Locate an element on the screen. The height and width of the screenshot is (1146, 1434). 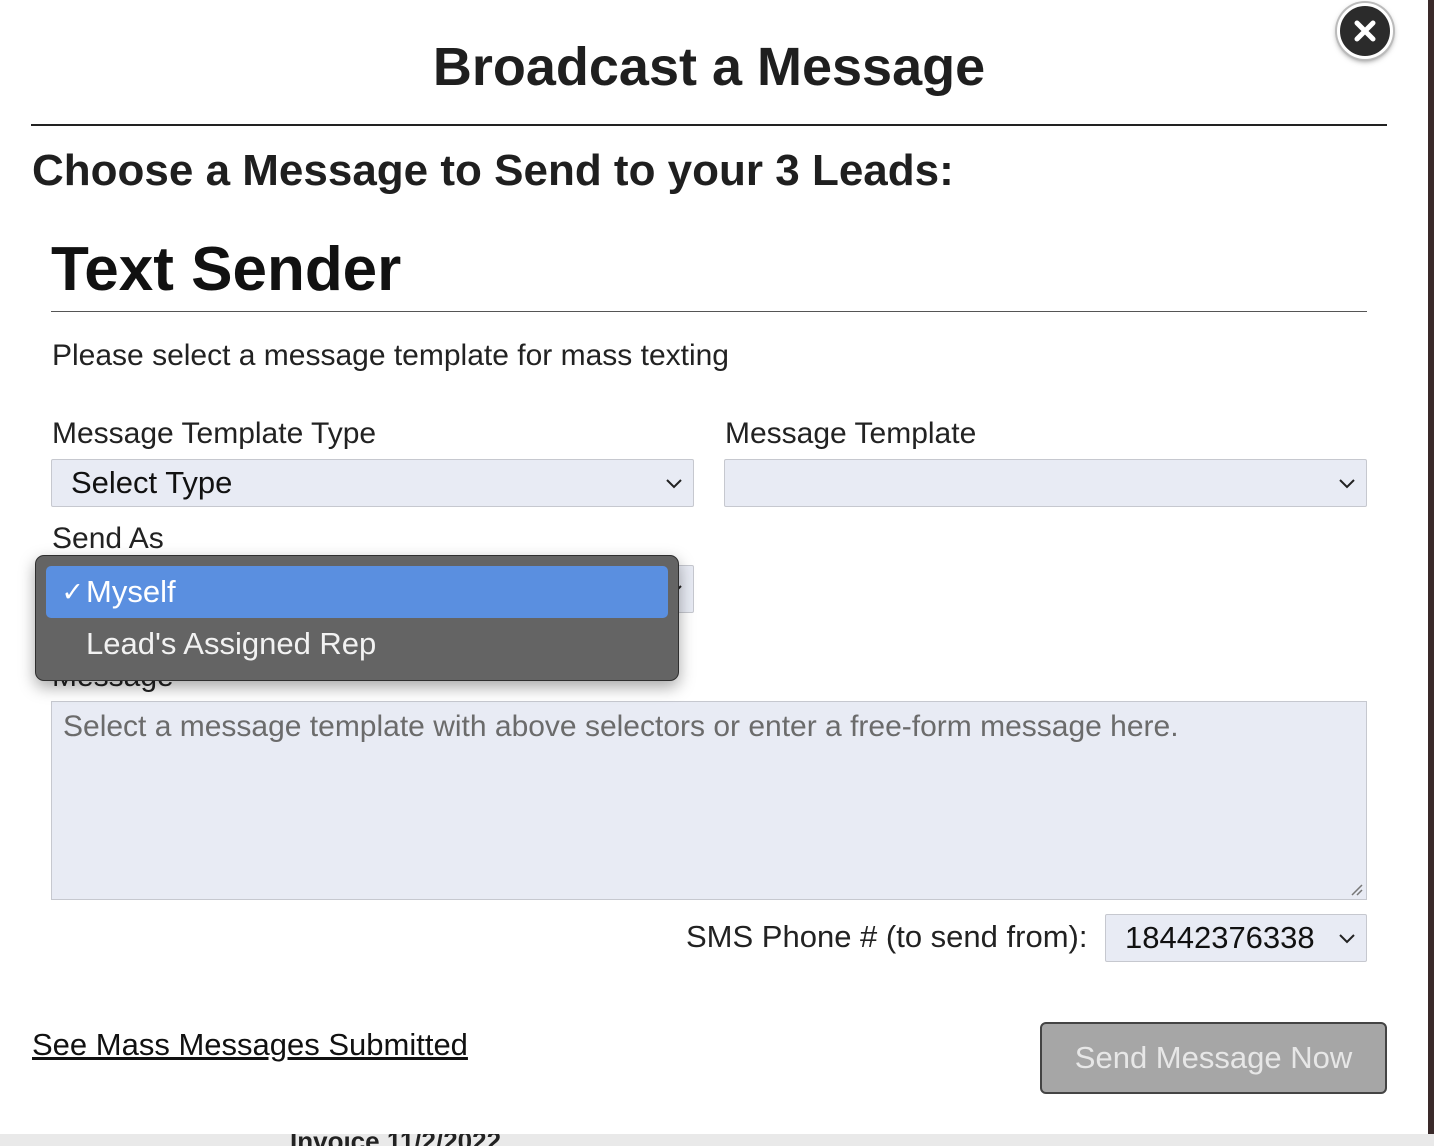
dropdown-option-assigned-rep: Lead's Assigned Rep is located at coordinates (357, 644).